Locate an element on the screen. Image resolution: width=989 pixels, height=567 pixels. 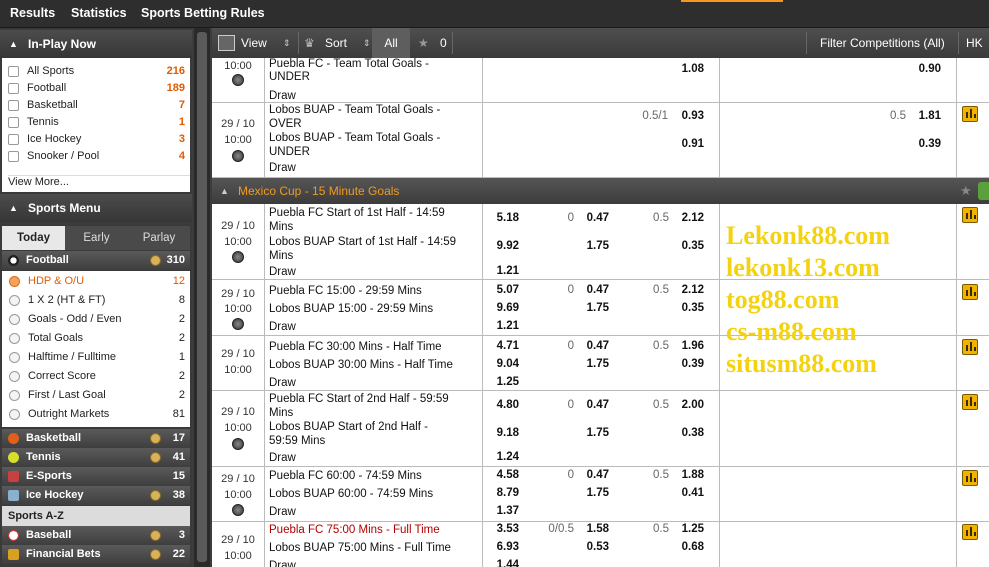
favorite-star-icon: ★ is located at coordinates (968, 191).